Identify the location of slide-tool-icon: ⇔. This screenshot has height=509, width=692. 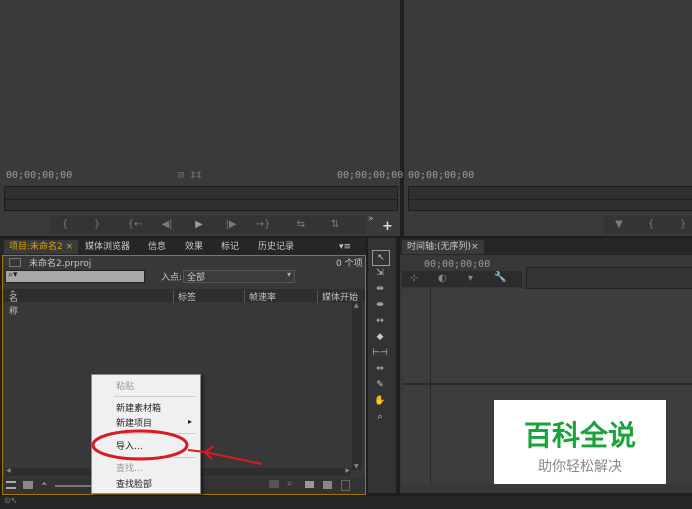
(380, 369).